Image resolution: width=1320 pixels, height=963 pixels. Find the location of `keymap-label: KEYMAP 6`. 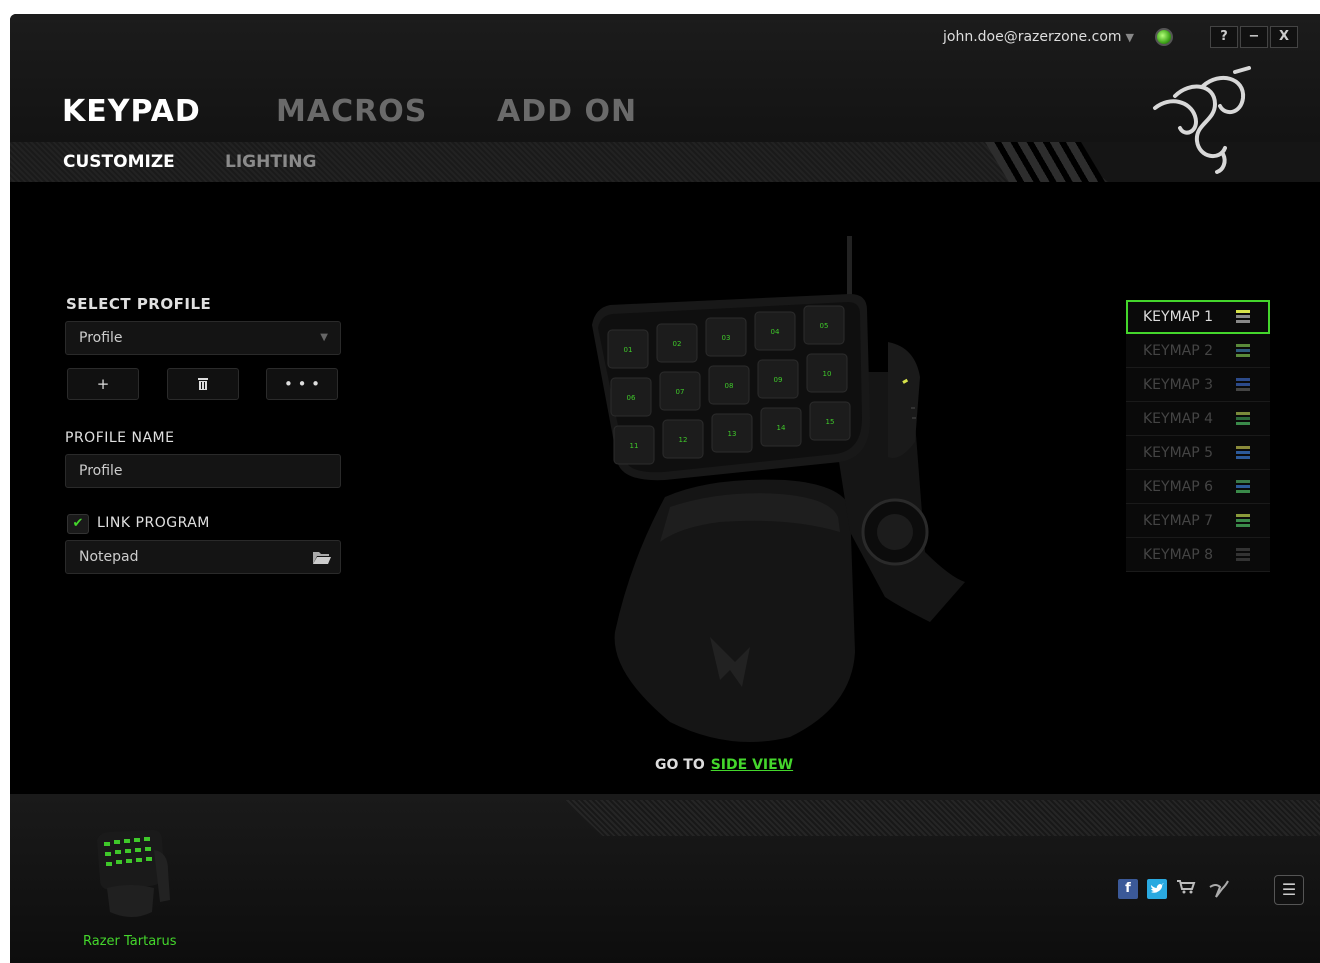

keymap-label: KEYMAP 6 is located at coordinates (1178, 487).